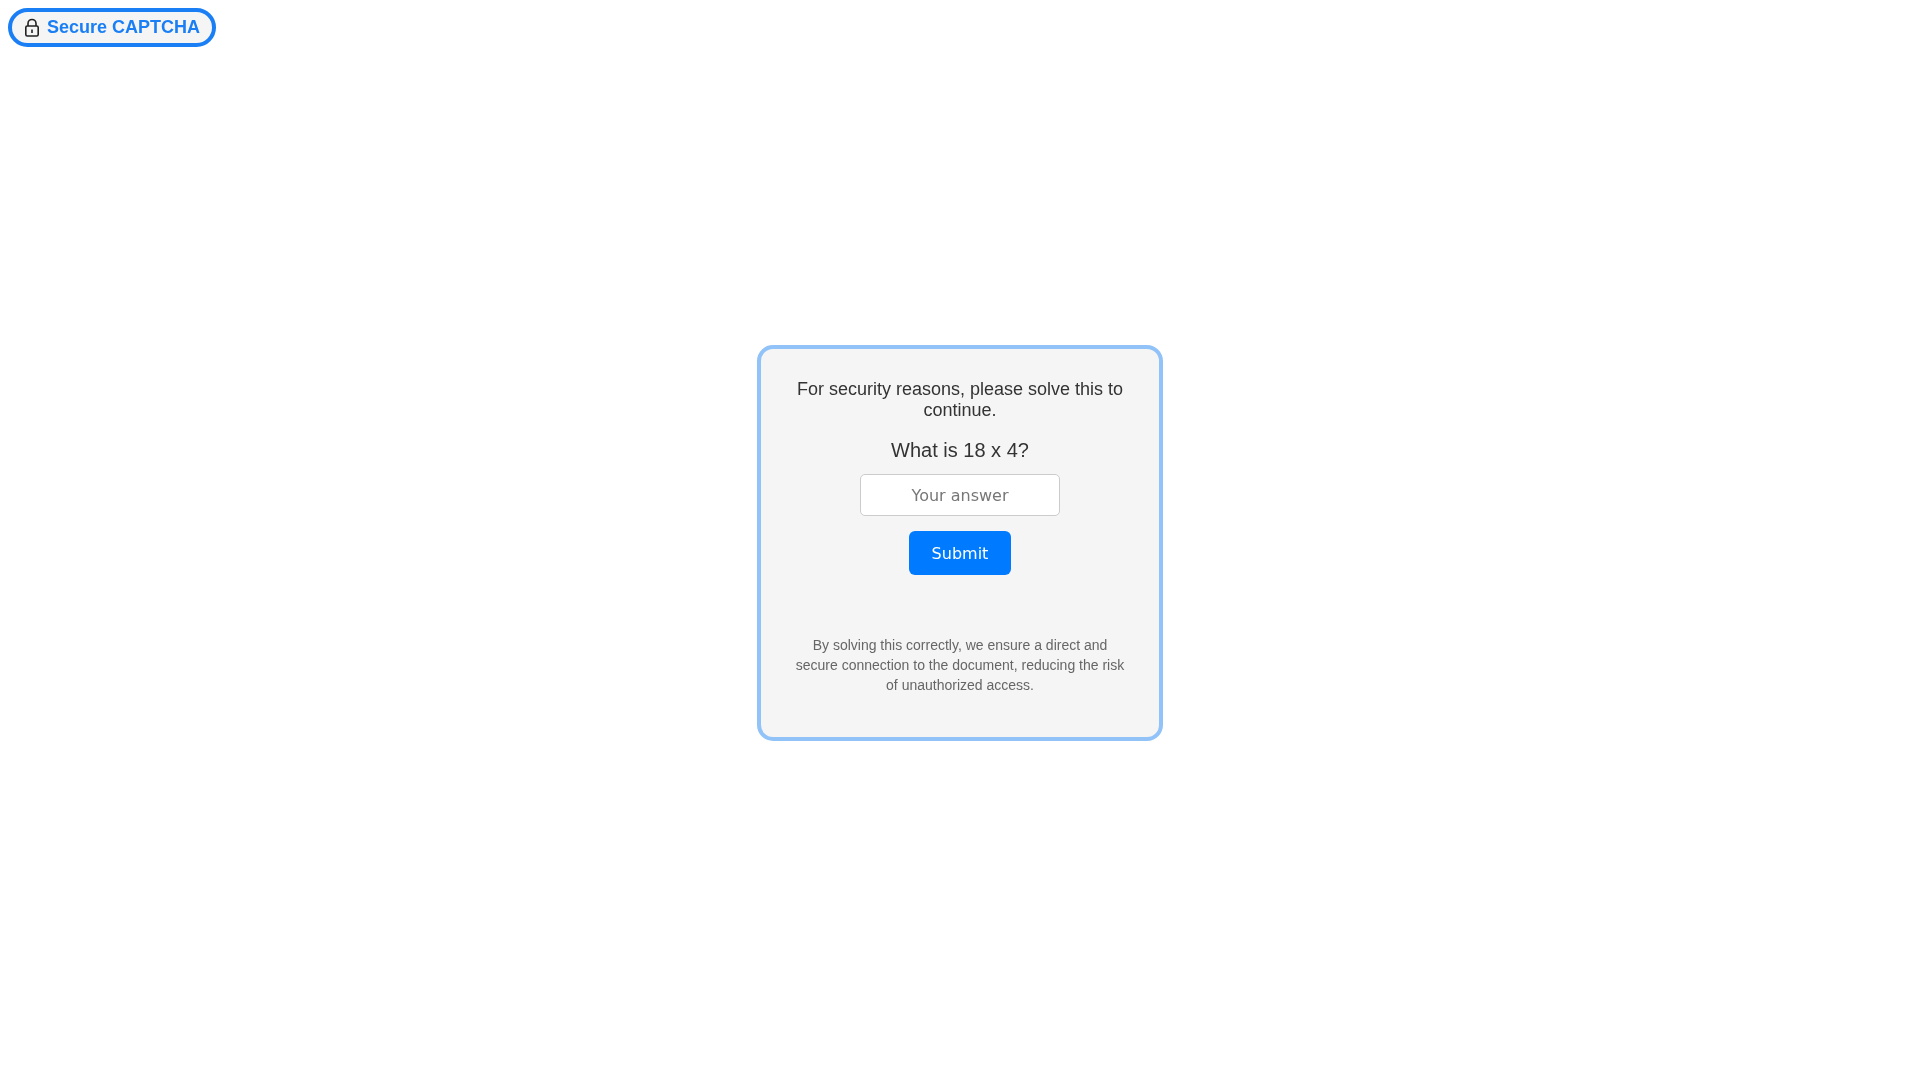 Image resolution: width=1920 pixels, height=1080 pixels. What do you see at coordinates (960, 400) in the screenshot?
I see `intro-text: For security reasons, please solve this to continue.` at bounding box center [960, 400].